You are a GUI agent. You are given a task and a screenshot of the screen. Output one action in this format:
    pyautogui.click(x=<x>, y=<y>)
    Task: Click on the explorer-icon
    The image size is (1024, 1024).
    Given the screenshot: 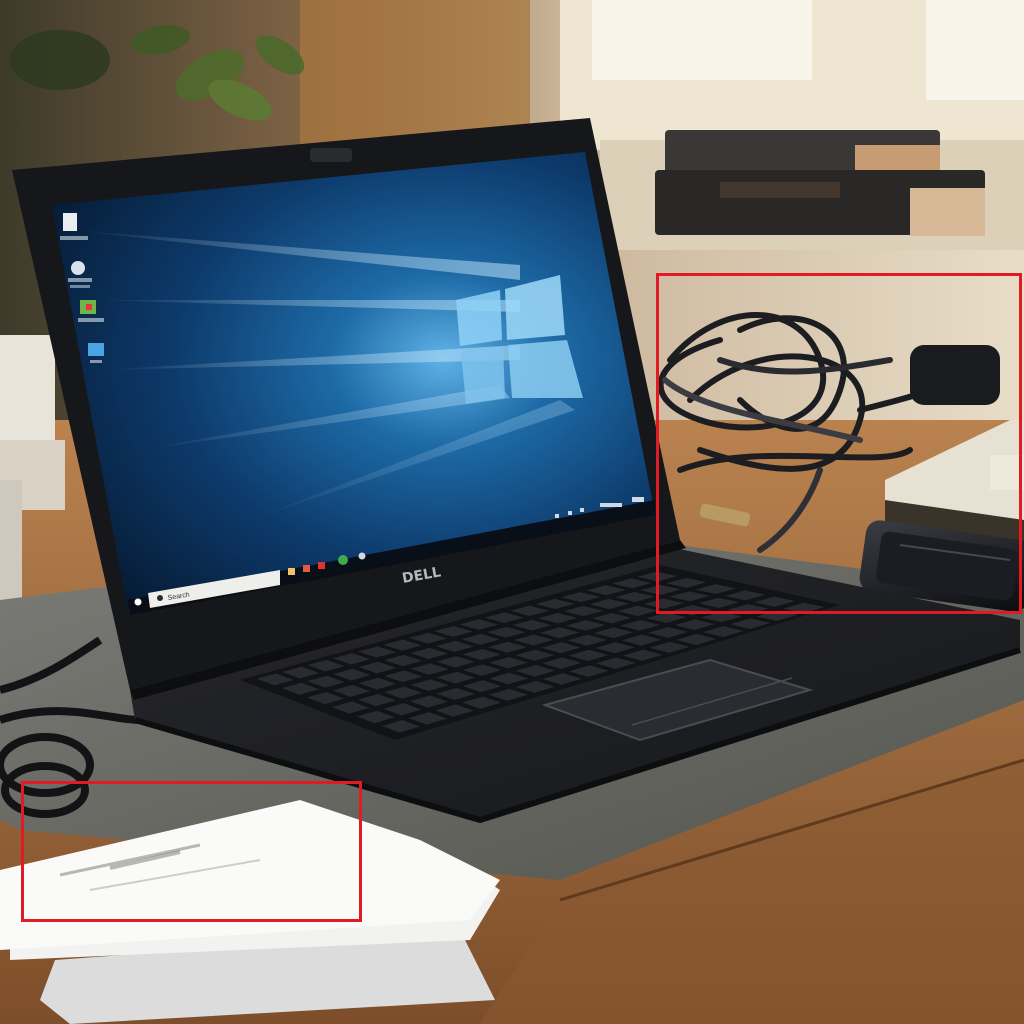 What is the action you would take?
    pyautogui.click(x=291, y=571)
    